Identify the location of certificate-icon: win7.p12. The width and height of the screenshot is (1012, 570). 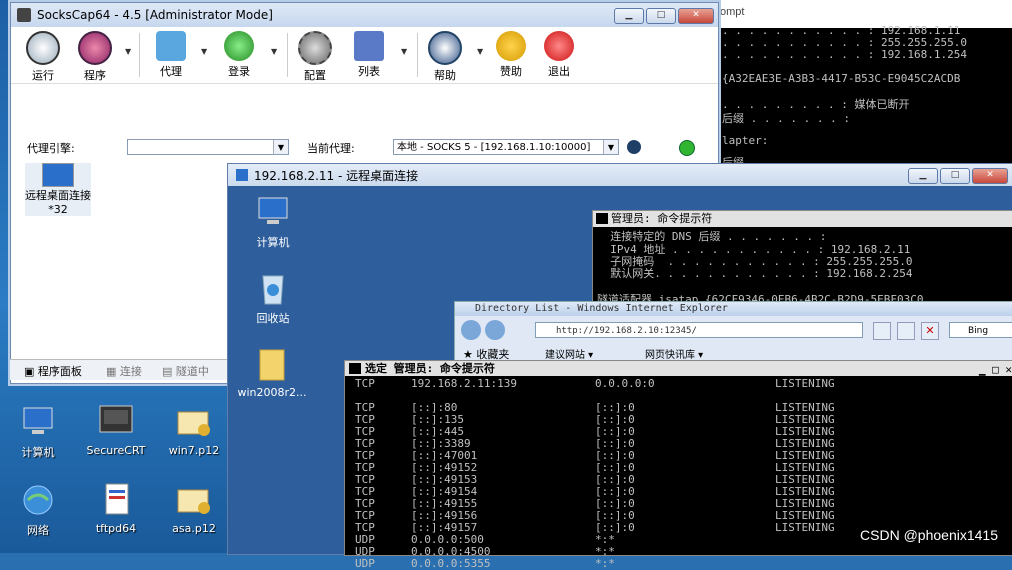
(194, 430).